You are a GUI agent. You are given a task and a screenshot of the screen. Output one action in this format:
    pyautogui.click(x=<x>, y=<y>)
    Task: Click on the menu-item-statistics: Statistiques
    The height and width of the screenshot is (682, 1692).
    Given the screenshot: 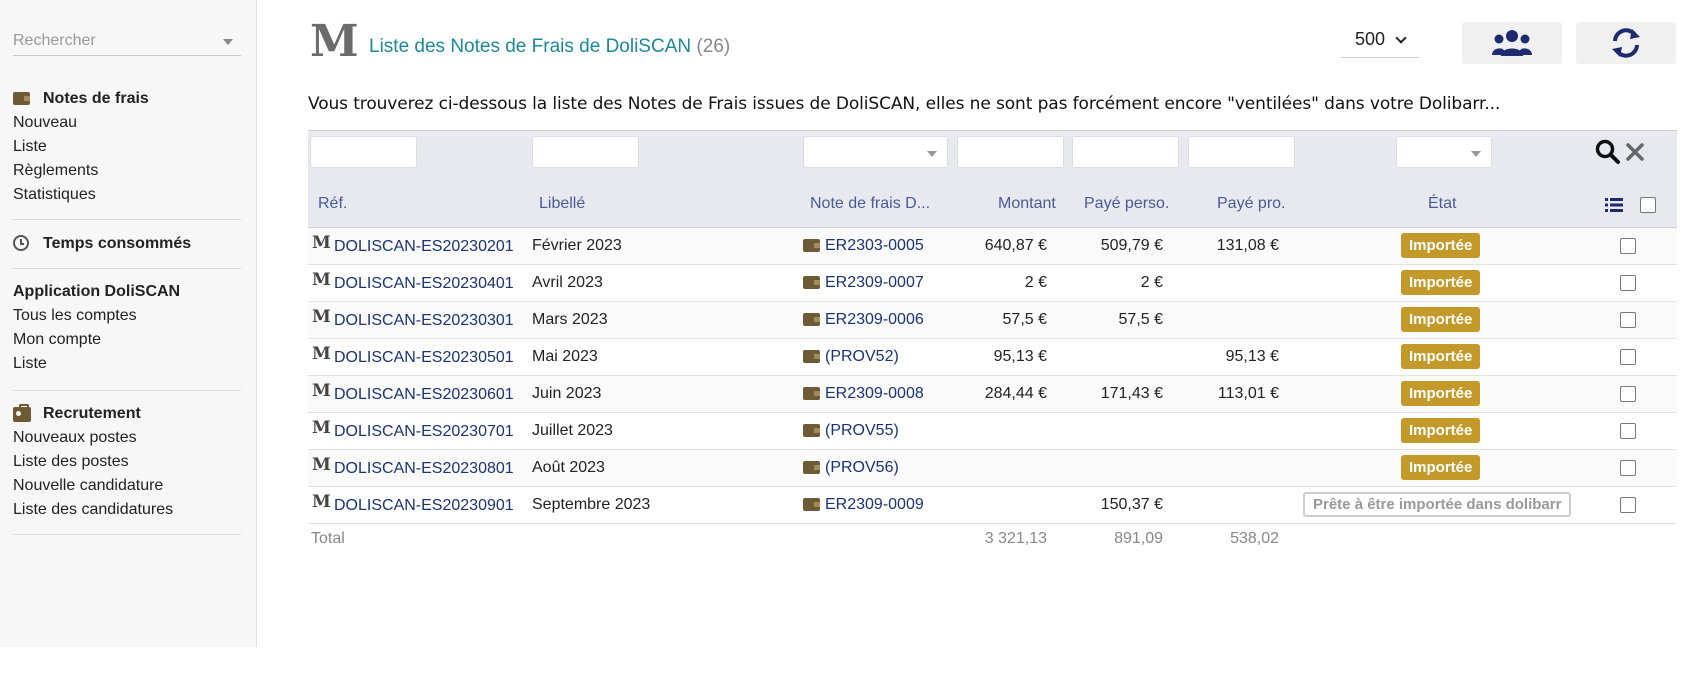 What is the action you would take?
    pyautogui.click(x=127, y=195)
    